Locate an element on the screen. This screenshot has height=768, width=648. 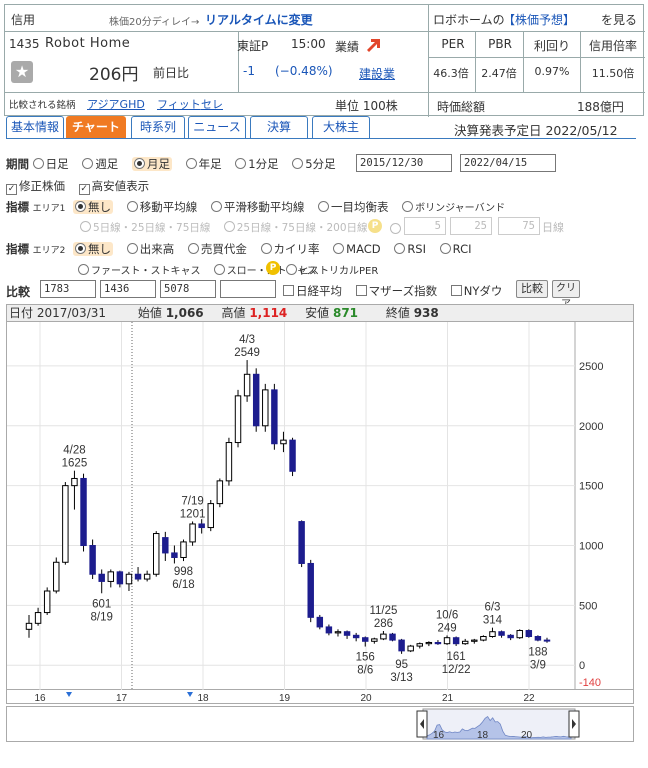
premium-p-icon-2: P is located at coordinates (273, 268).